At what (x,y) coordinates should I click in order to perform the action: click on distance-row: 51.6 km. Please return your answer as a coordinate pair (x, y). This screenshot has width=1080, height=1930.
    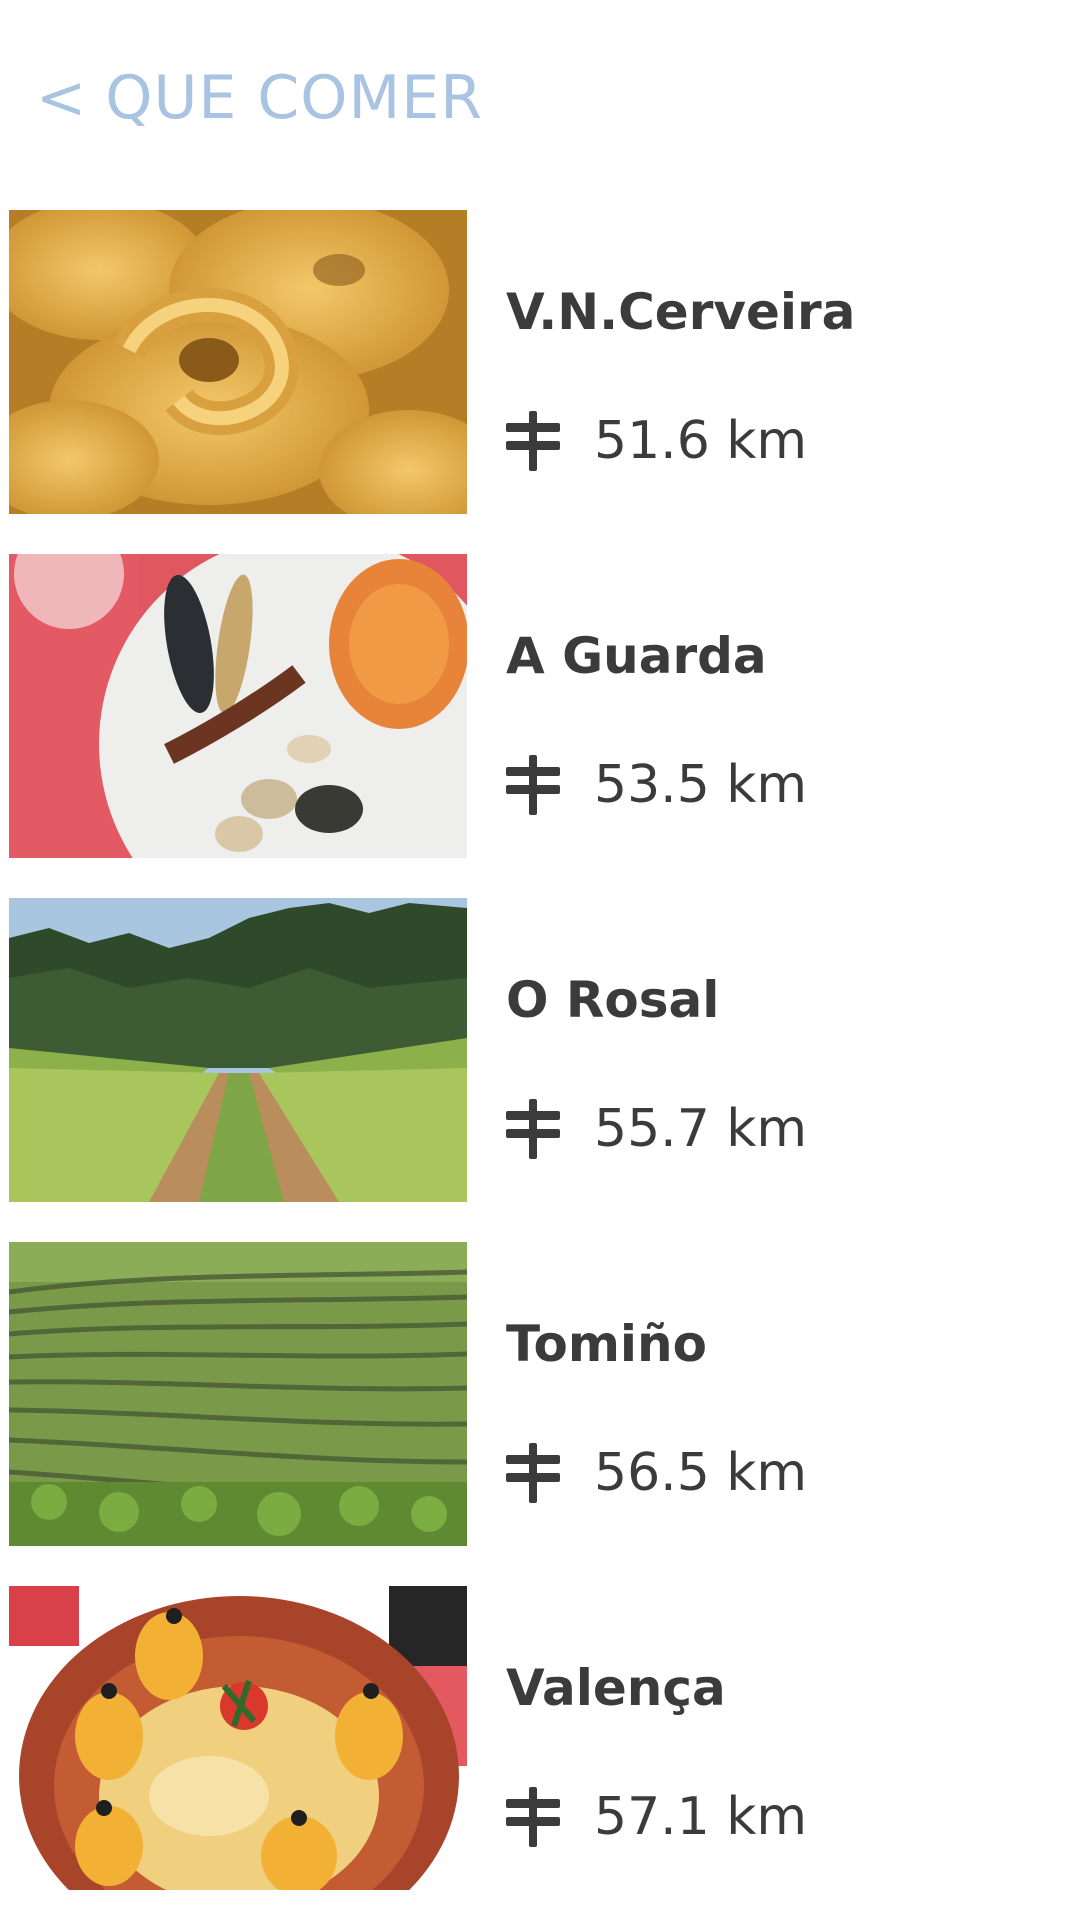
    Looking at the image, I should click on (656, 441).